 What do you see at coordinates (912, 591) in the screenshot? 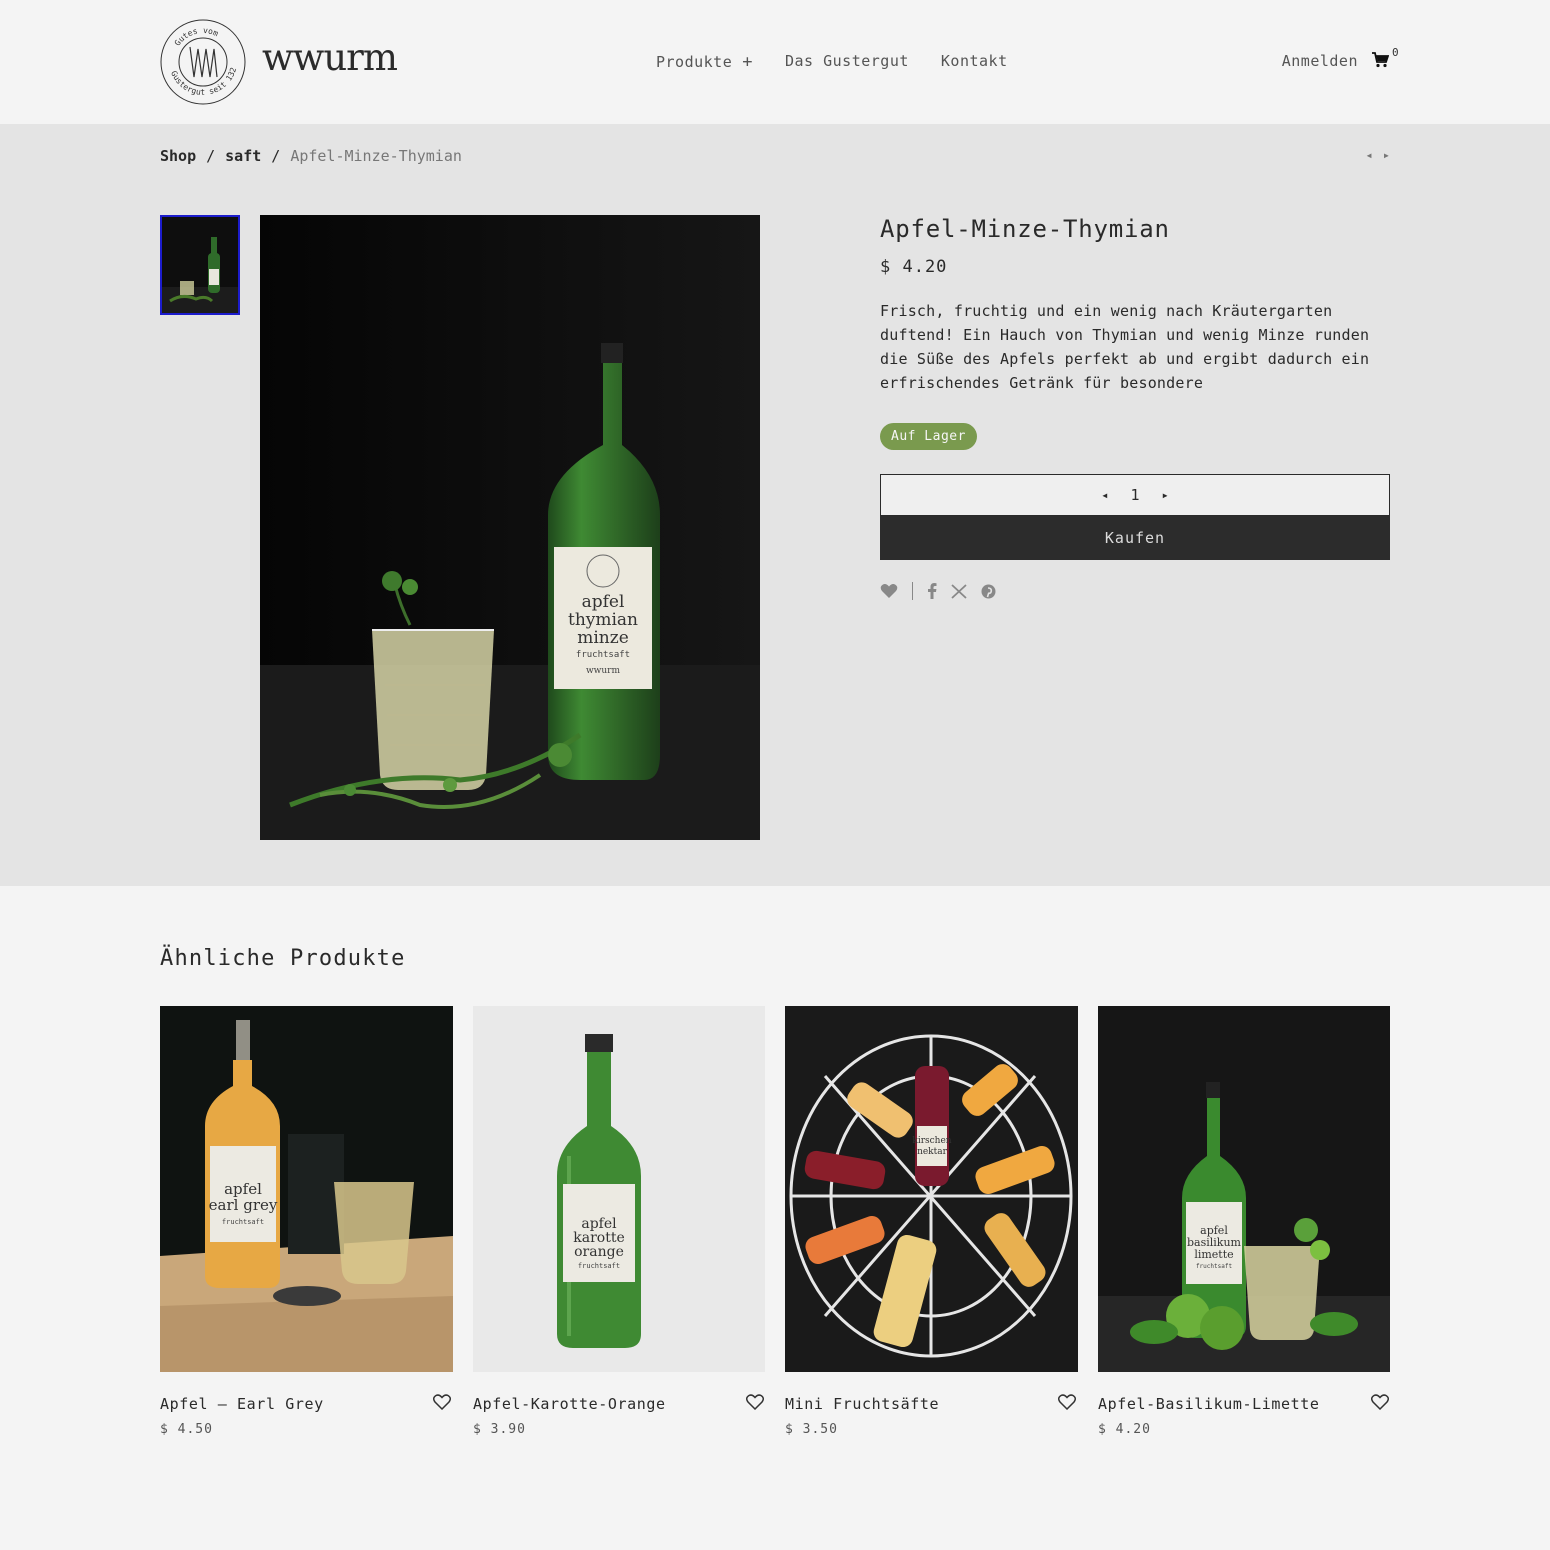
I see `divider` at bounding box center [912, 591].